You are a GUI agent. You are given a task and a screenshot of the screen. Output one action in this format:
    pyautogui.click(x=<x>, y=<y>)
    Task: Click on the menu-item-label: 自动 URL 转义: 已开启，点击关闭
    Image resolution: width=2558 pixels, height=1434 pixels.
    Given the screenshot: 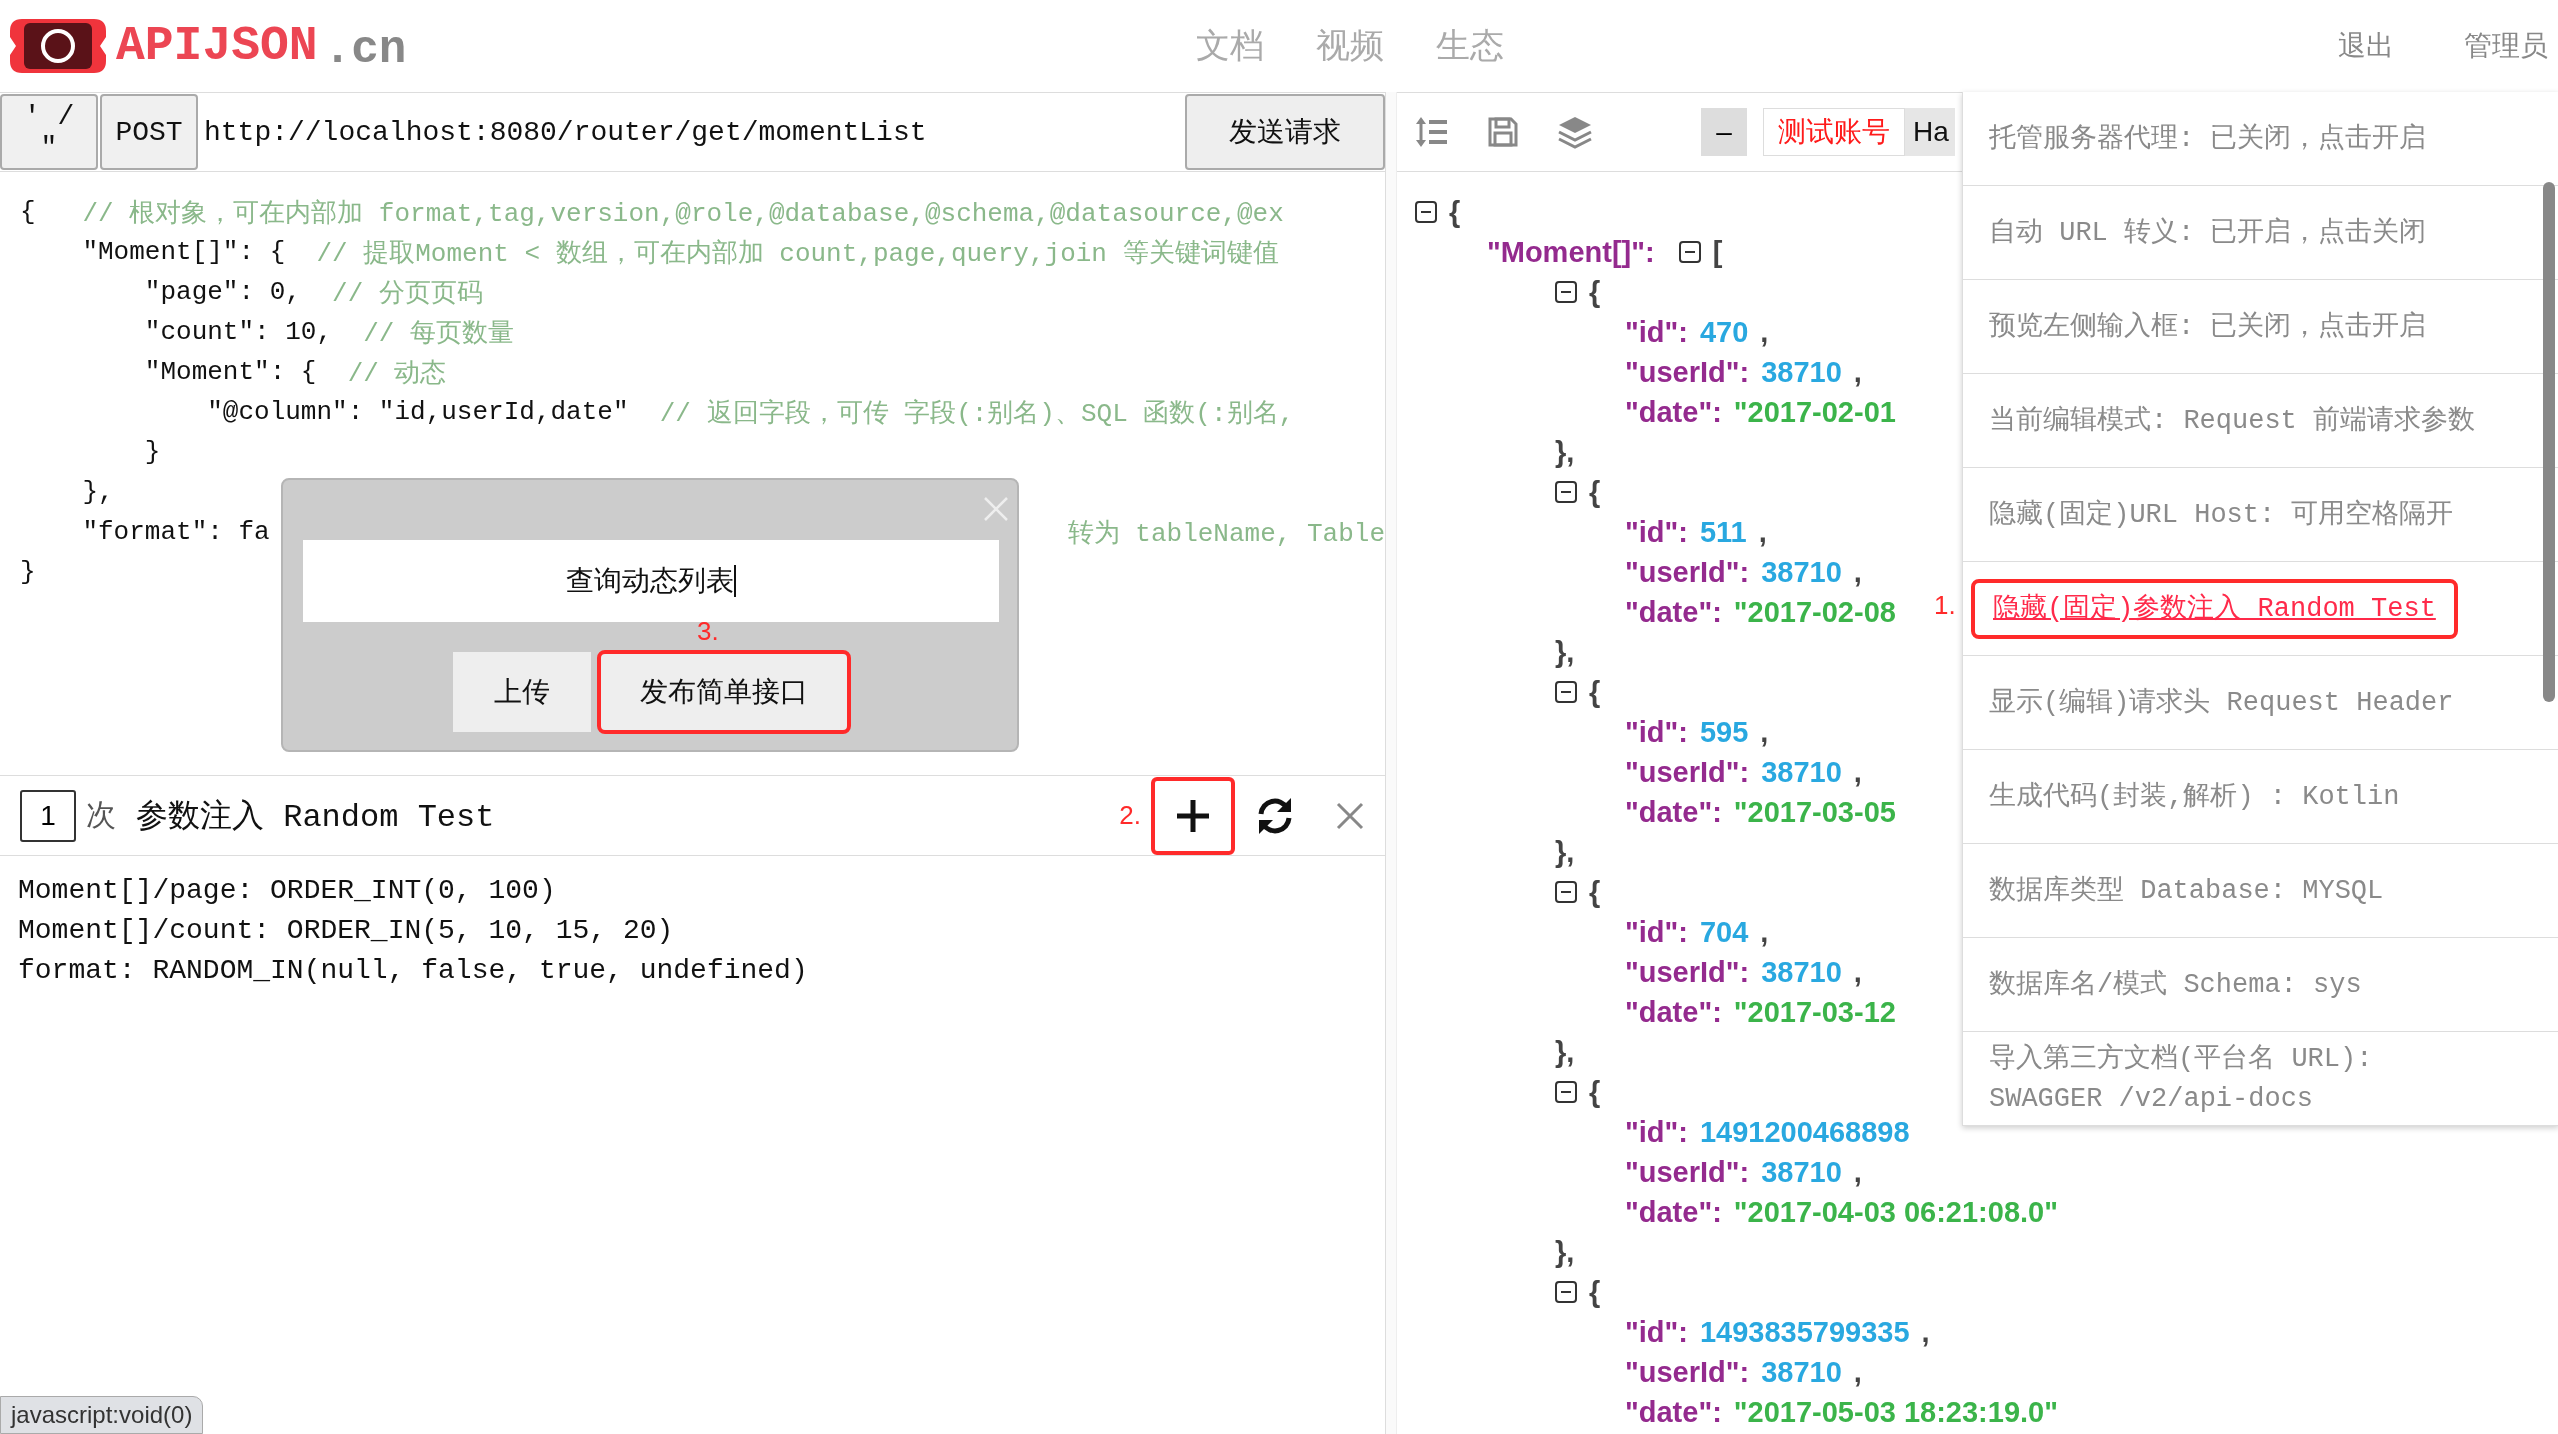 What is the action you would take?
    pyautogui.click(x=2208, y=232)
    